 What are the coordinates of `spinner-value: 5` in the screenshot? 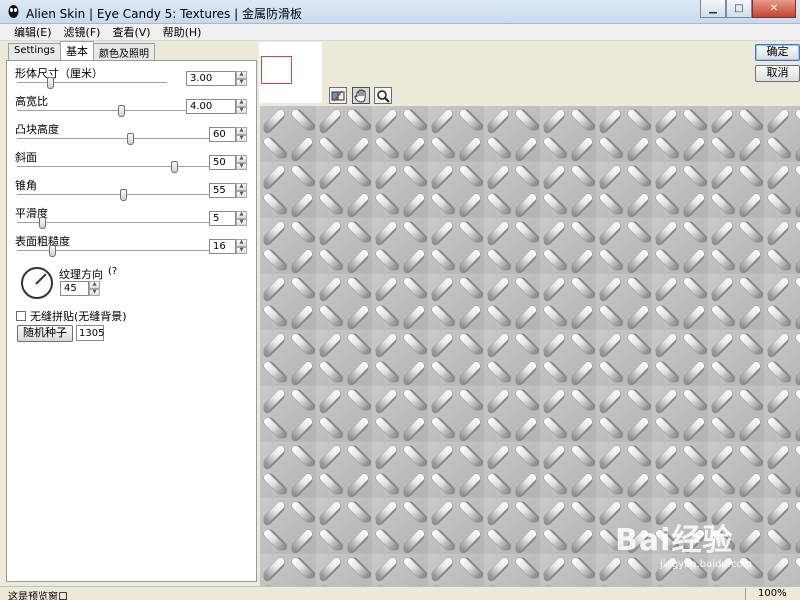 It's located at (222, 218).